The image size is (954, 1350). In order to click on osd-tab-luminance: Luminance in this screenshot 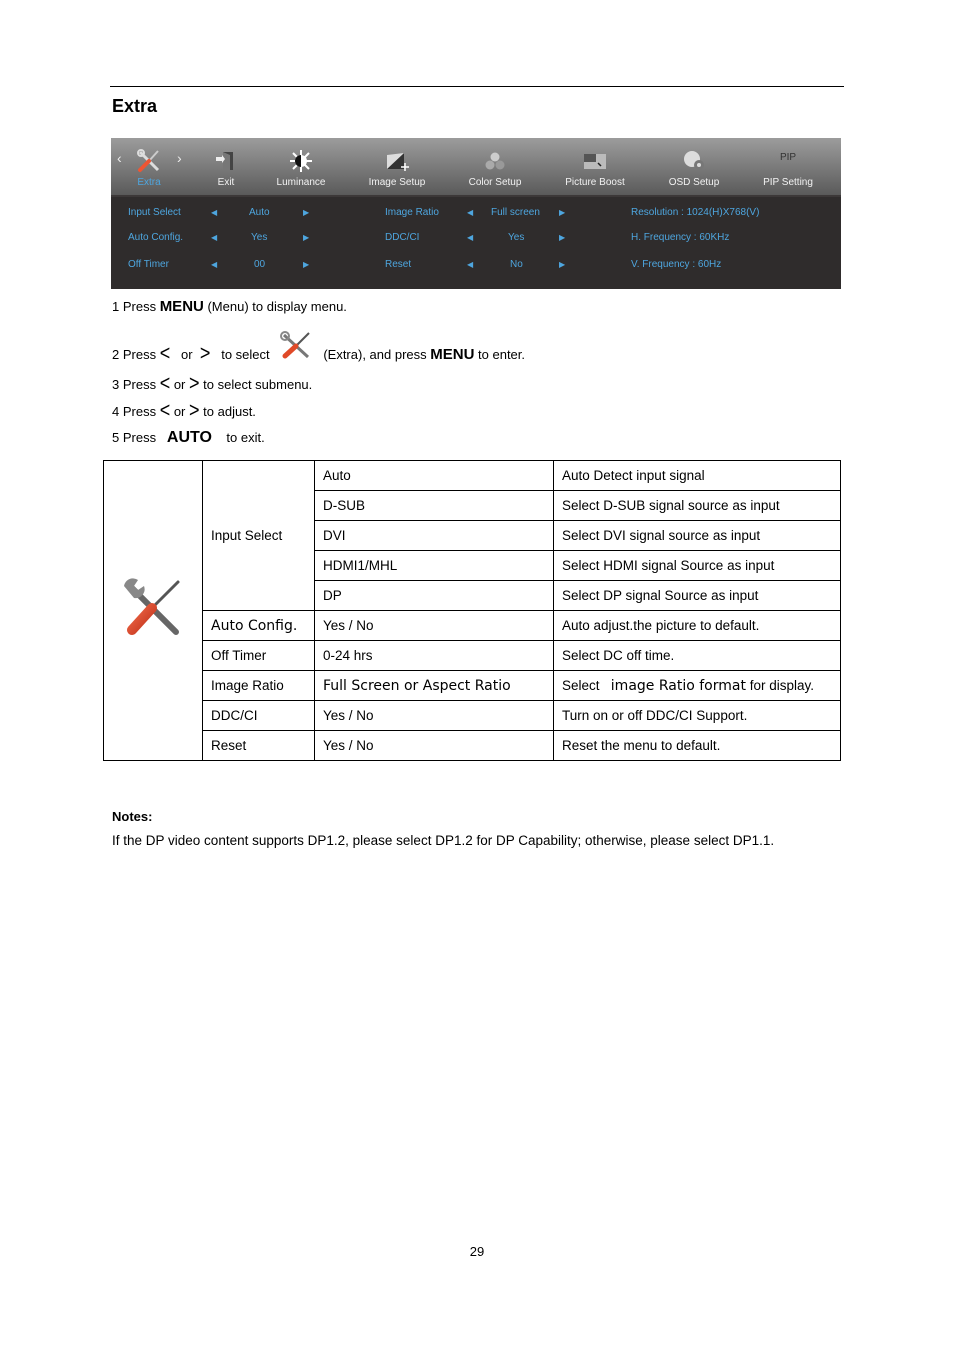, I will do `click(301, 166)`.